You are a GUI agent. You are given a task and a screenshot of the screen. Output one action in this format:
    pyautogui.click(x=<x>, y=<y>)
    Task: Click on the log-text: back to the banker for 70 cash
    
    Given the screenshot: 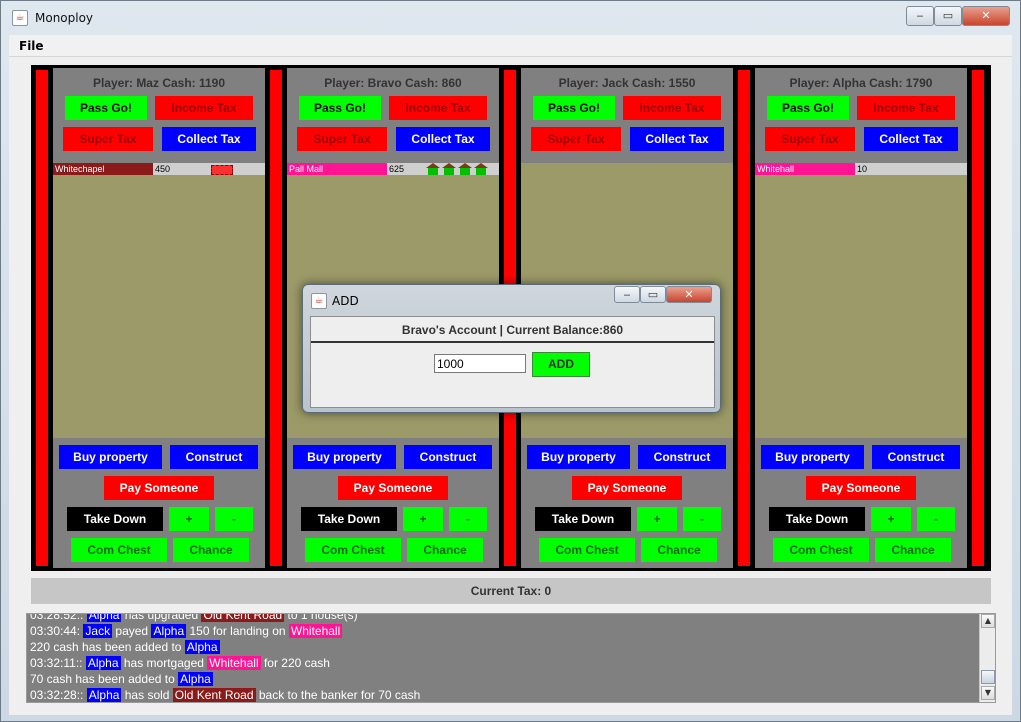 What is the action you would take?
    pyautogui.click(x=338, y=695)
    